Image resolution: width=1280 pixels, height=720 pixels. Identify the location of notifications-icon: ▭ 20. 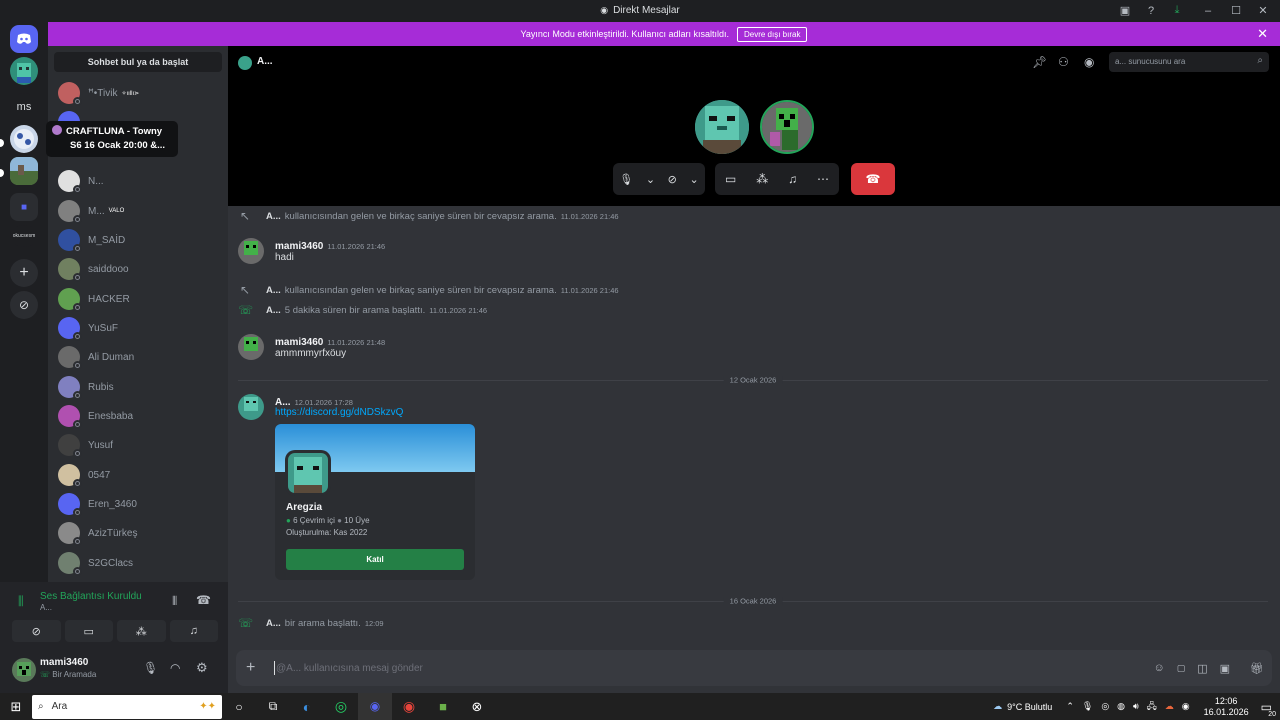
(1268, 709).